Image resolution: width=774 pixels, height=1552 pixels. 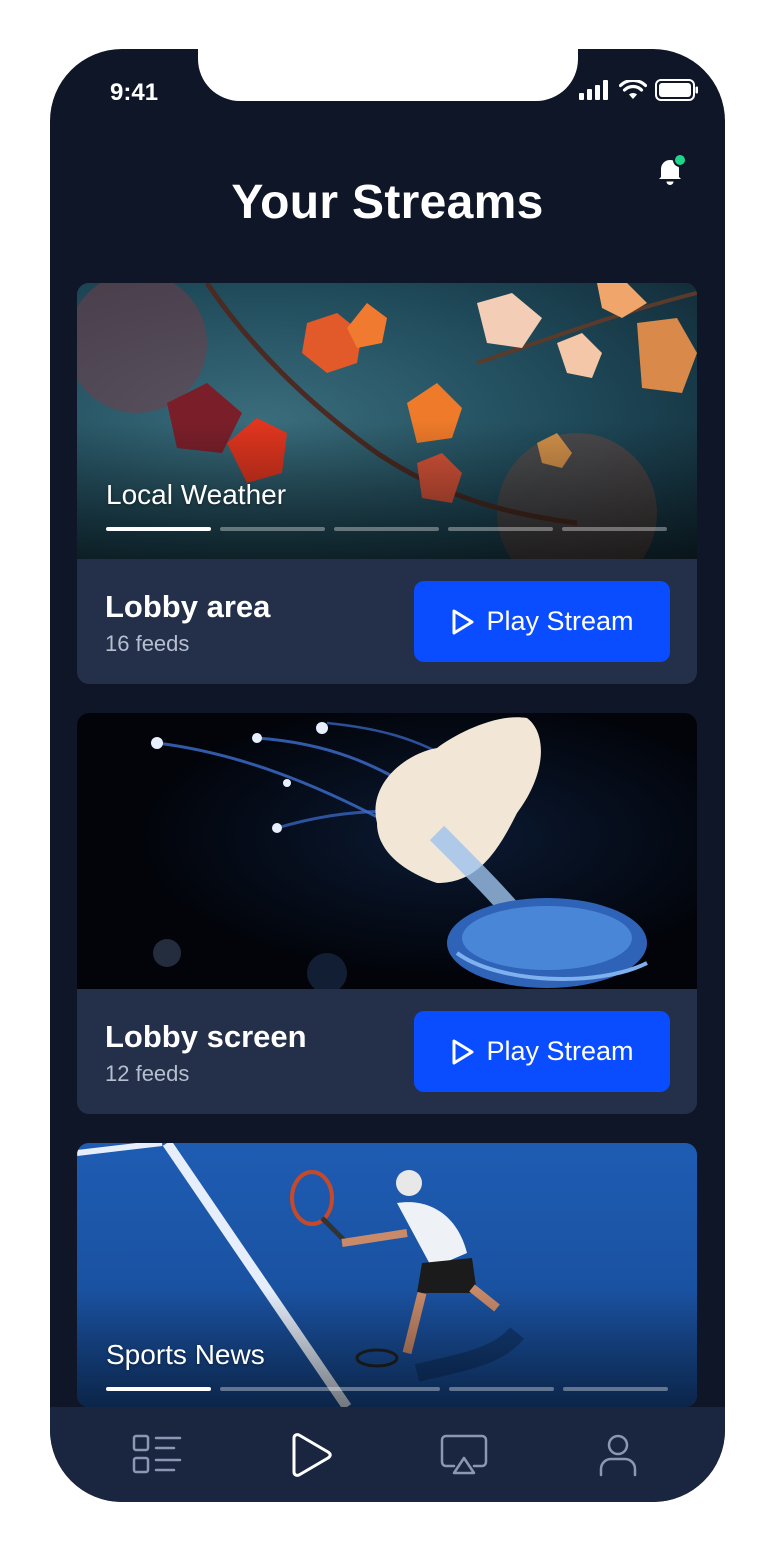 What do you see at coordinates (147, 643) in the screenshot?
I see `stream-feed-count: 16 feeds` at bounding box center [147, 643].